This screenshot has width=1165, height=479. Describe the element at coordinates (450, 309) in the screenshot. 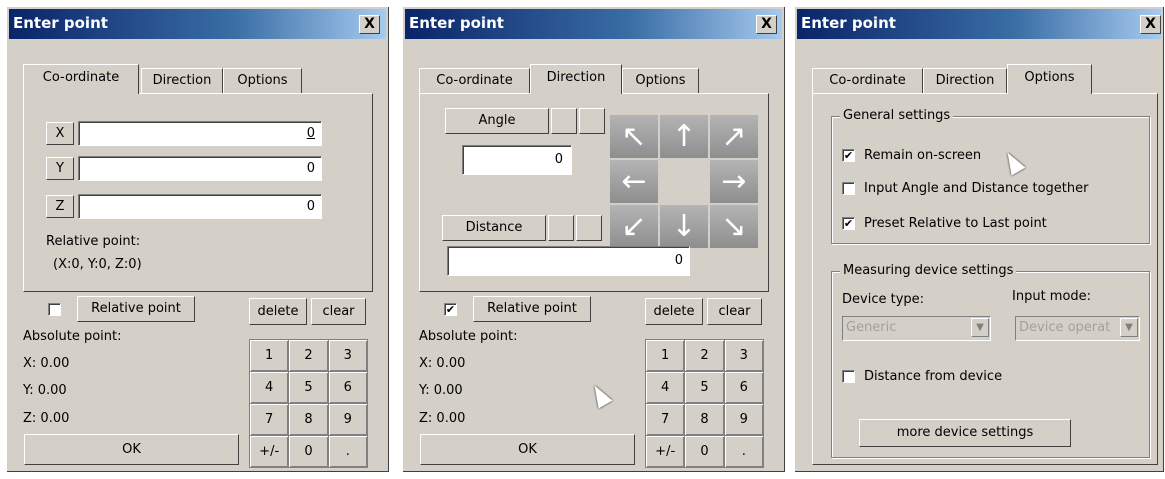

I see `relative-point-checkbox: ✔` at that location.